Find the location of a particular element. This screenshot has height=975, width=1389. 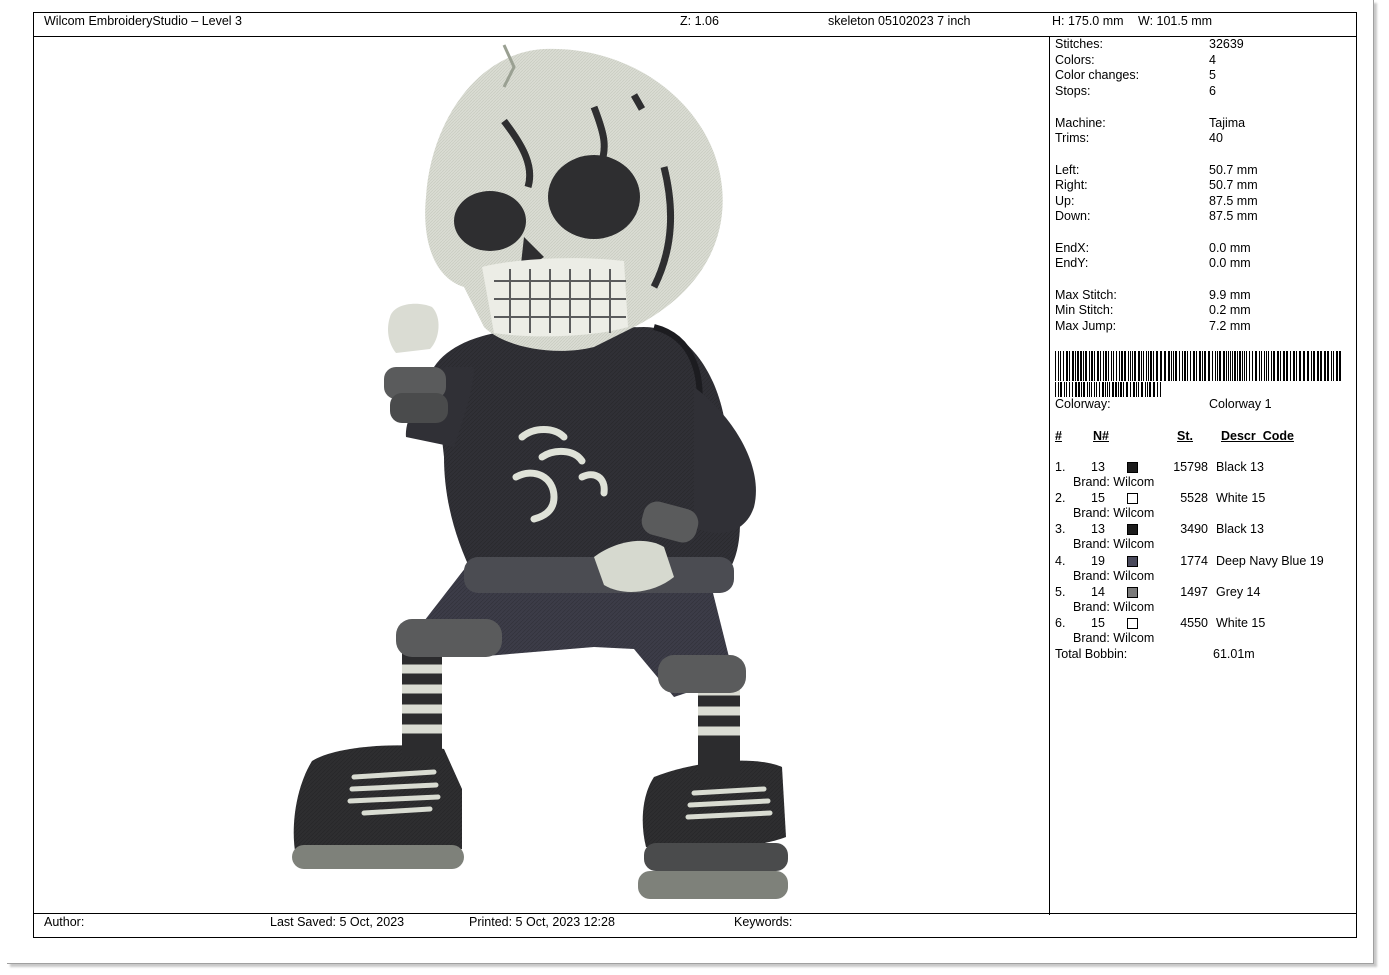

color-index: 5. is located at coordinates (1060, 591).